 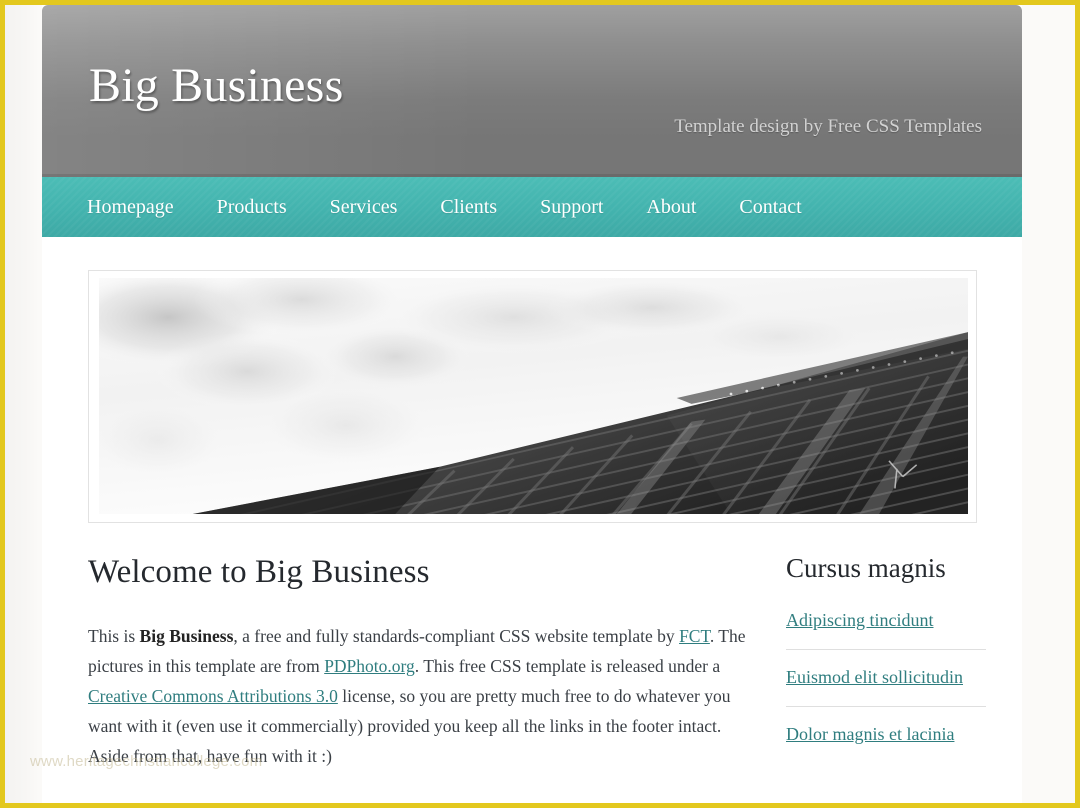 I want to click on list-item: Adipiscing tincidunt, so click(x=886, y=630).